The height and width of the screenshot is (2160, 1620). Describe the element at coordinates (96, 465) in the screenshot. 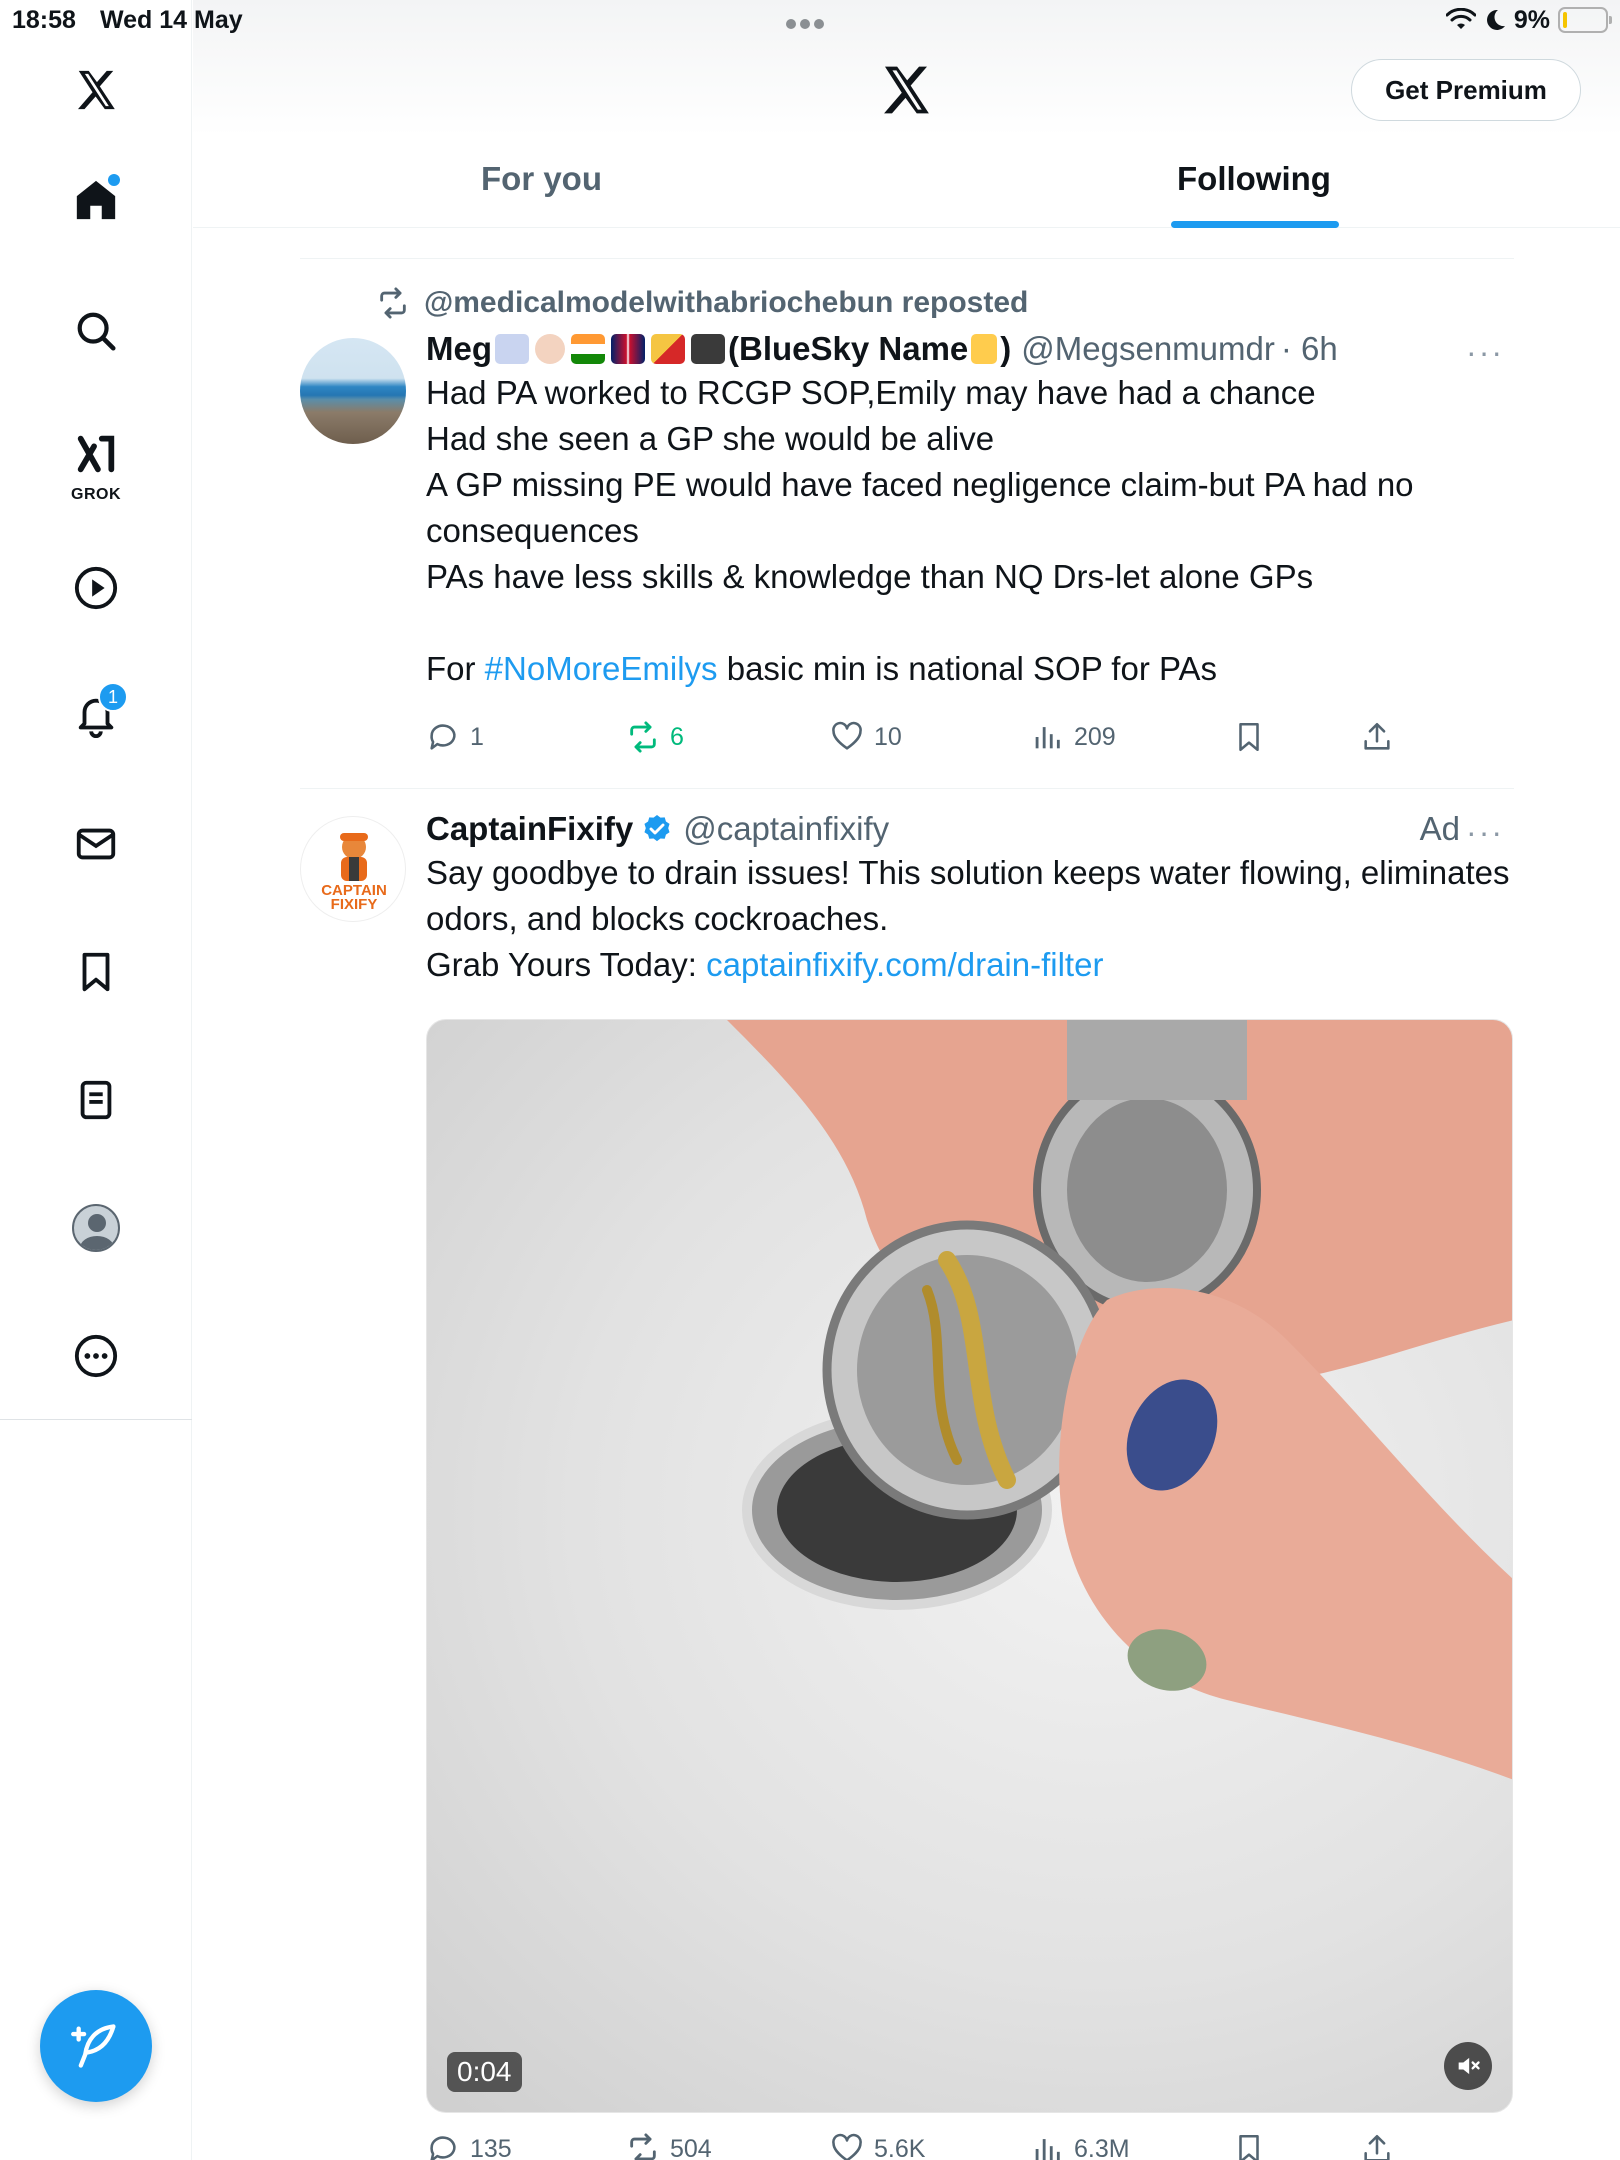

I see `nav-grok: GROK` at that location.